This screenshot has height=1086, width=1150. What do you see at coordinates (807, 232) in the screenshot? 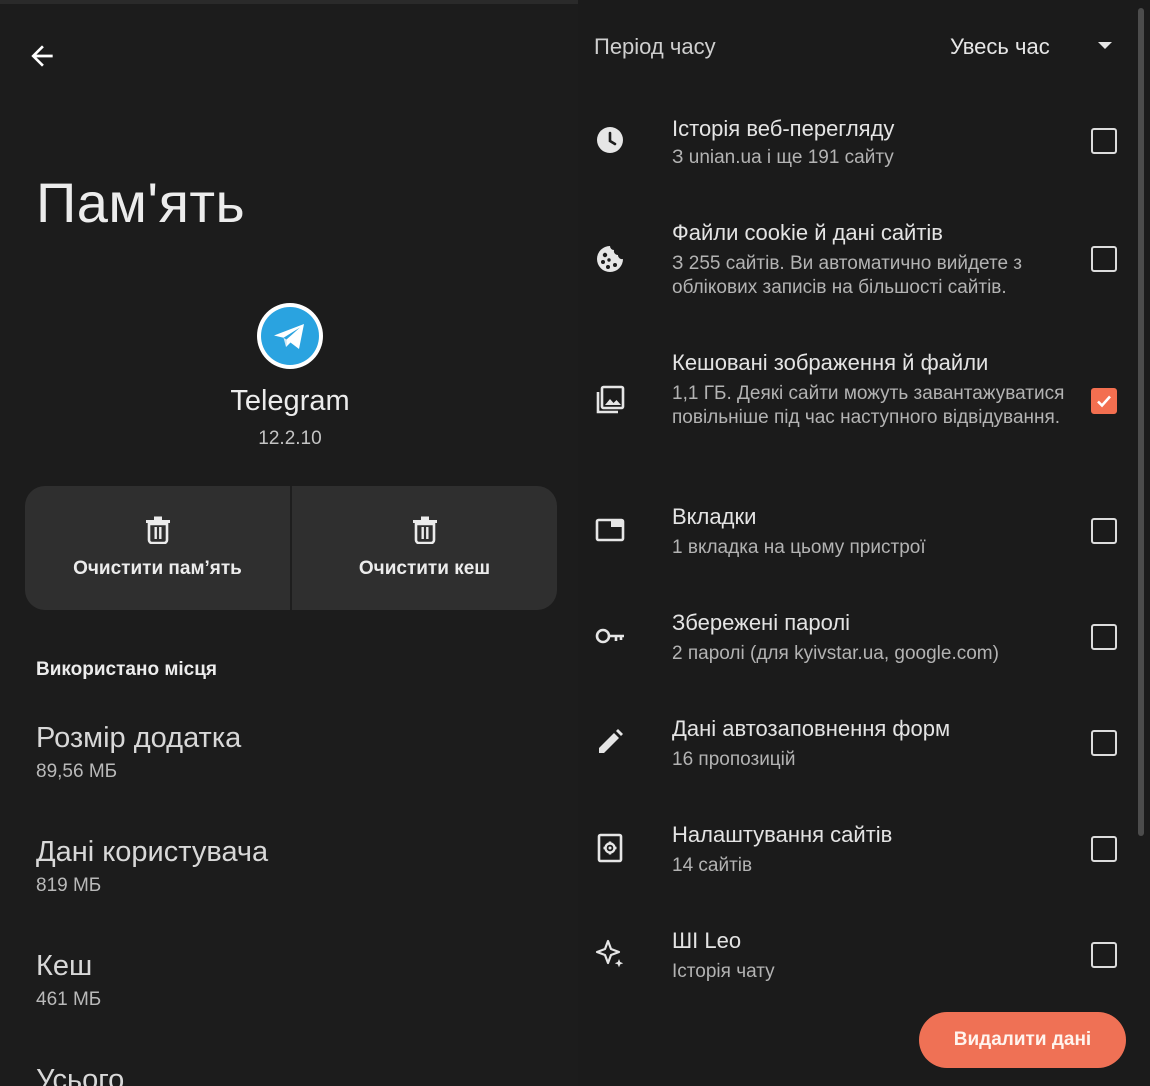
I see `item-title: Файли cookie й дані сайтів` at bounding box center [807, 232].